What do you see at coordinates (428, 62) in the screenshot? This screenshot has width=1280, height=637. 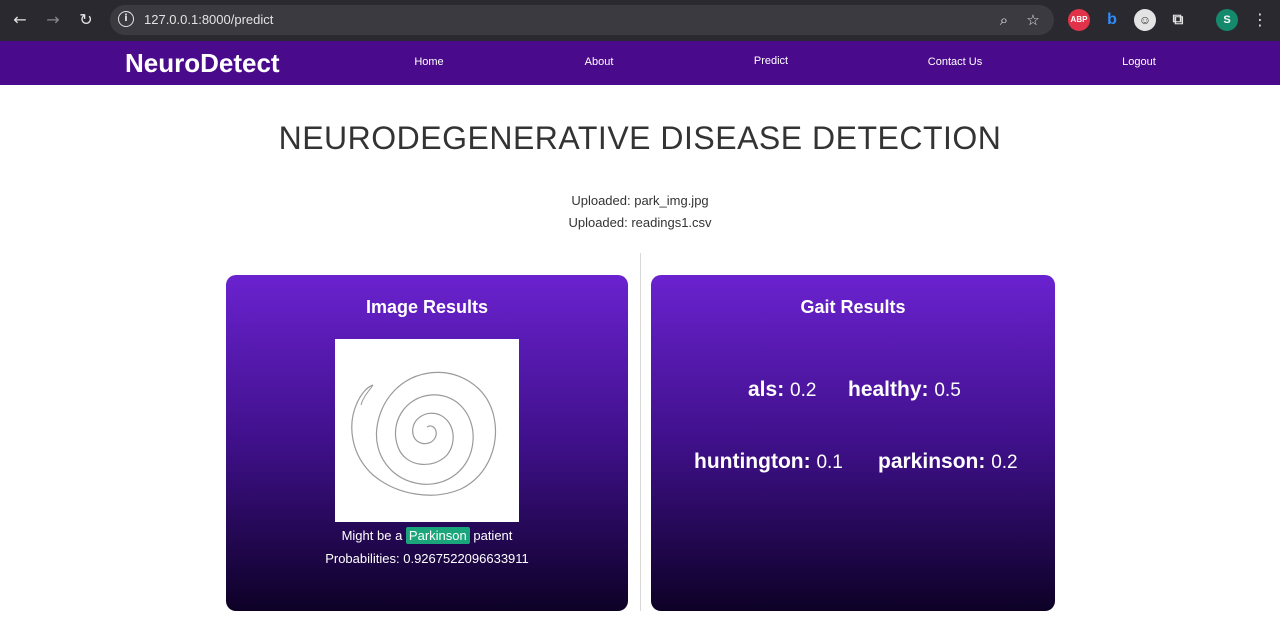 I see `nav-home: Home` at bounding box center [428, 62].